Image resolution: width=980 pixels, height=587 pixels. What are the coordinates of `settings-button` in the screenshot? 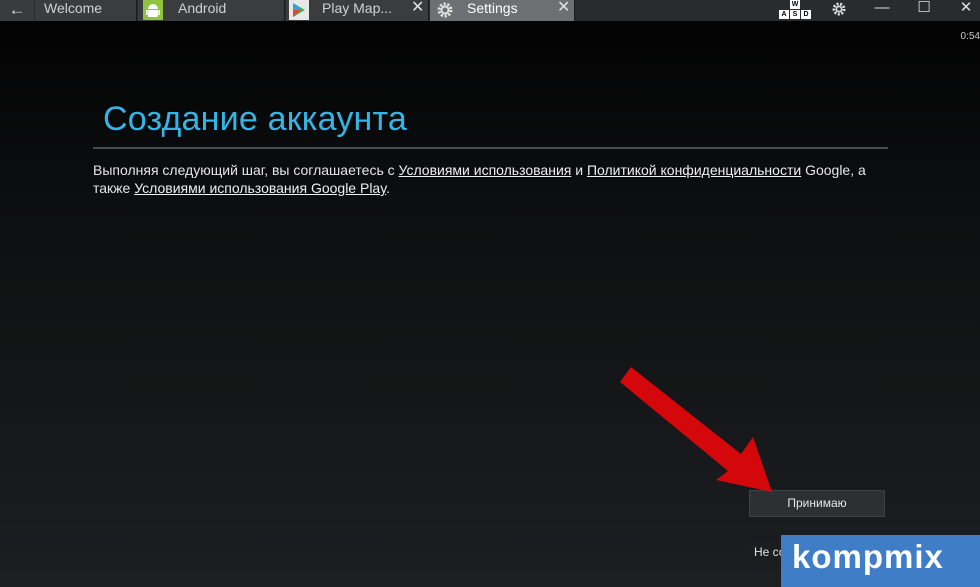 It's located at (839, 9).